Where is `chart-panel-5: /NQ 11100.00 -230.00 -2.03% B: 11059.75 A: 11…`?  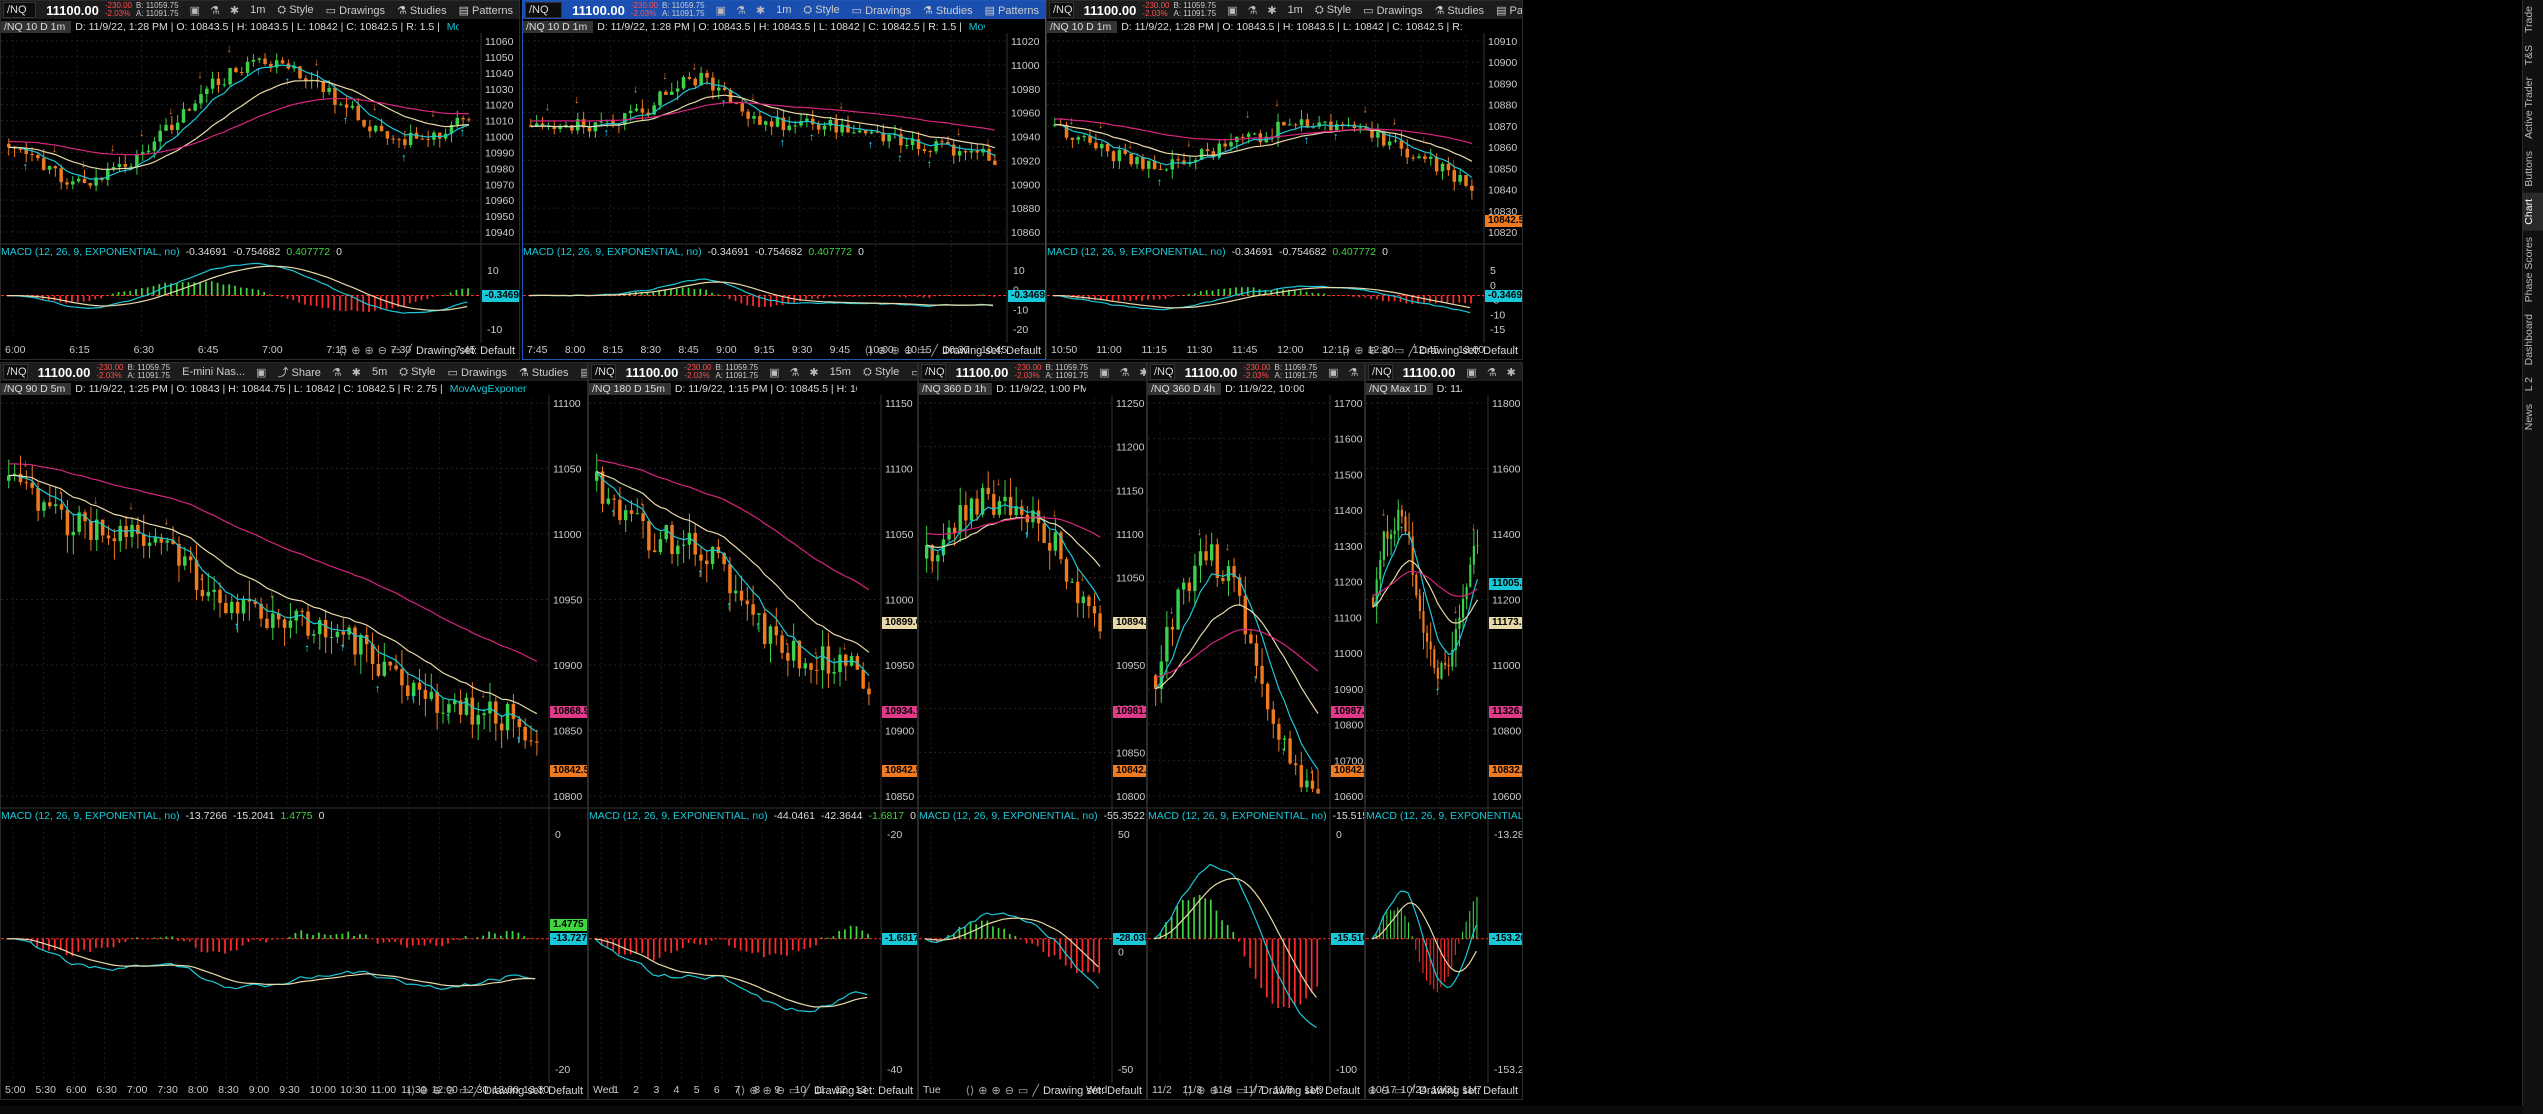 chart-panel-5: /NQ 11100.00 -230.00 -2.03% B: 11059.75 A: 11… is located at coordinates (753, 731).